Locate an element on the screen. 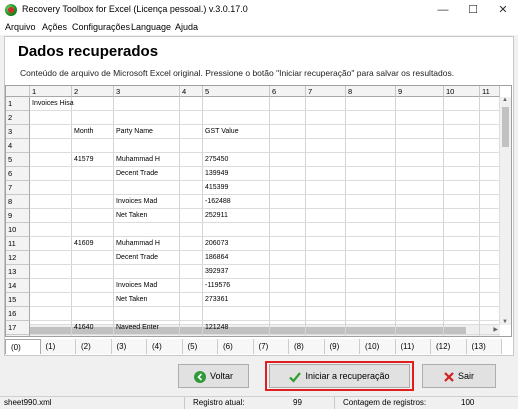 Image resolution: width=518 pixels, height=409 pixels. menu-configuracoes: Configurações is located at coordinates (101, 27).